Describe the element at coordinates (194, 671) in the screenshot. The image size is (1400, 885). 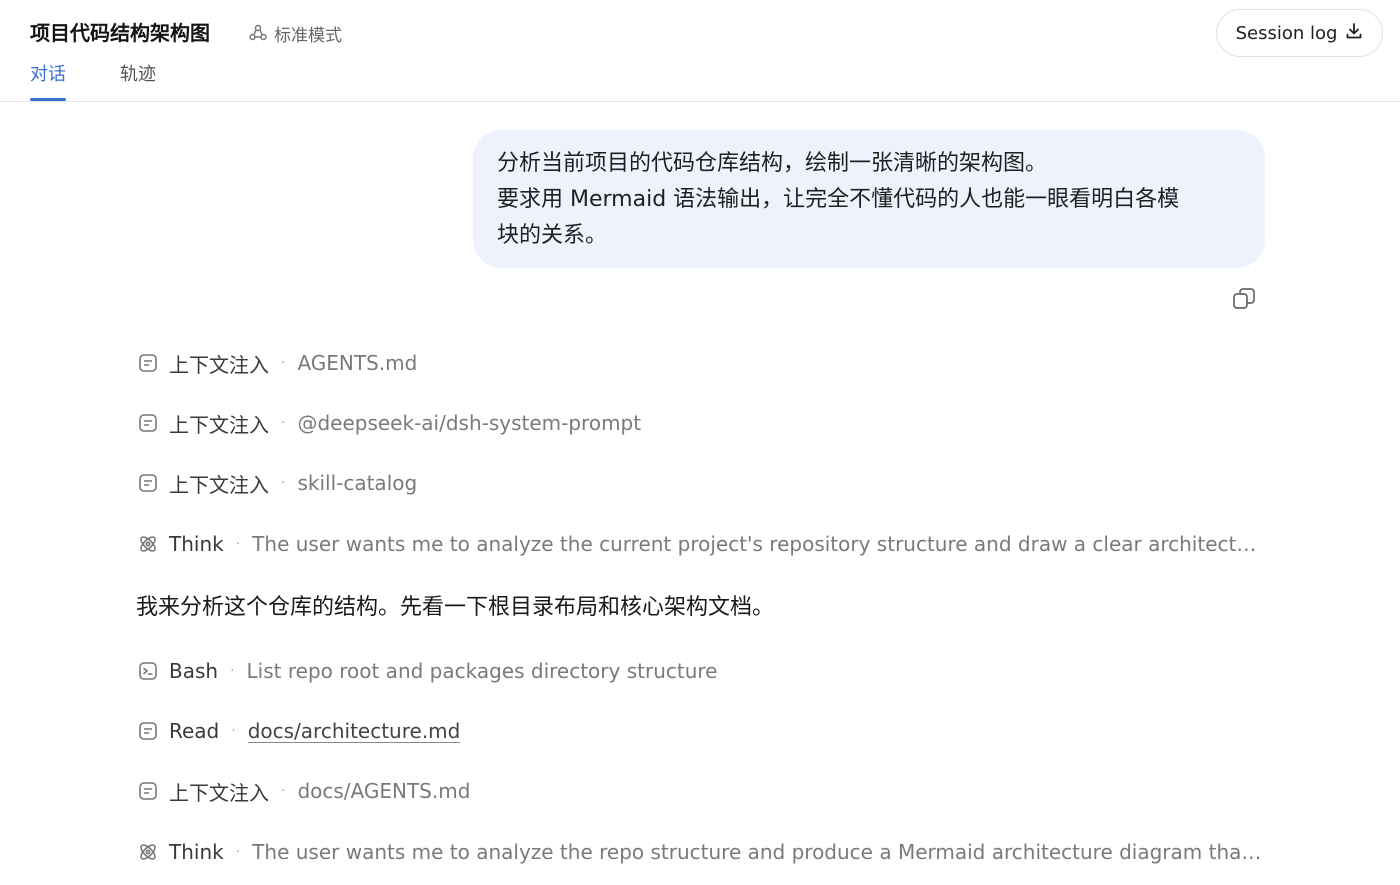
I see `step-label: Bash` at that location.